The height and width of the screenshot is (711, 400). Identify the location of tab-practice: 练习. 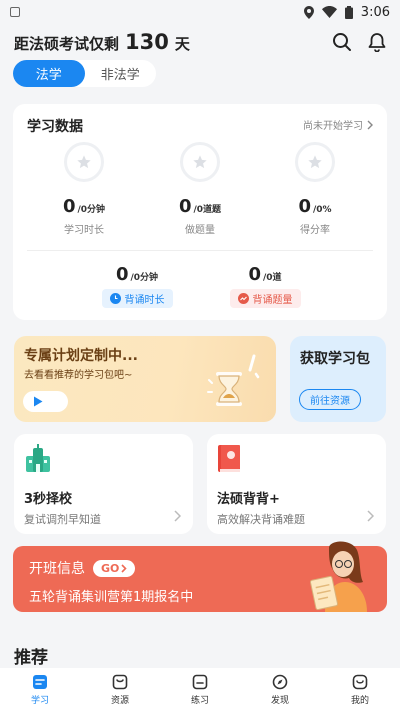
(200, 689).